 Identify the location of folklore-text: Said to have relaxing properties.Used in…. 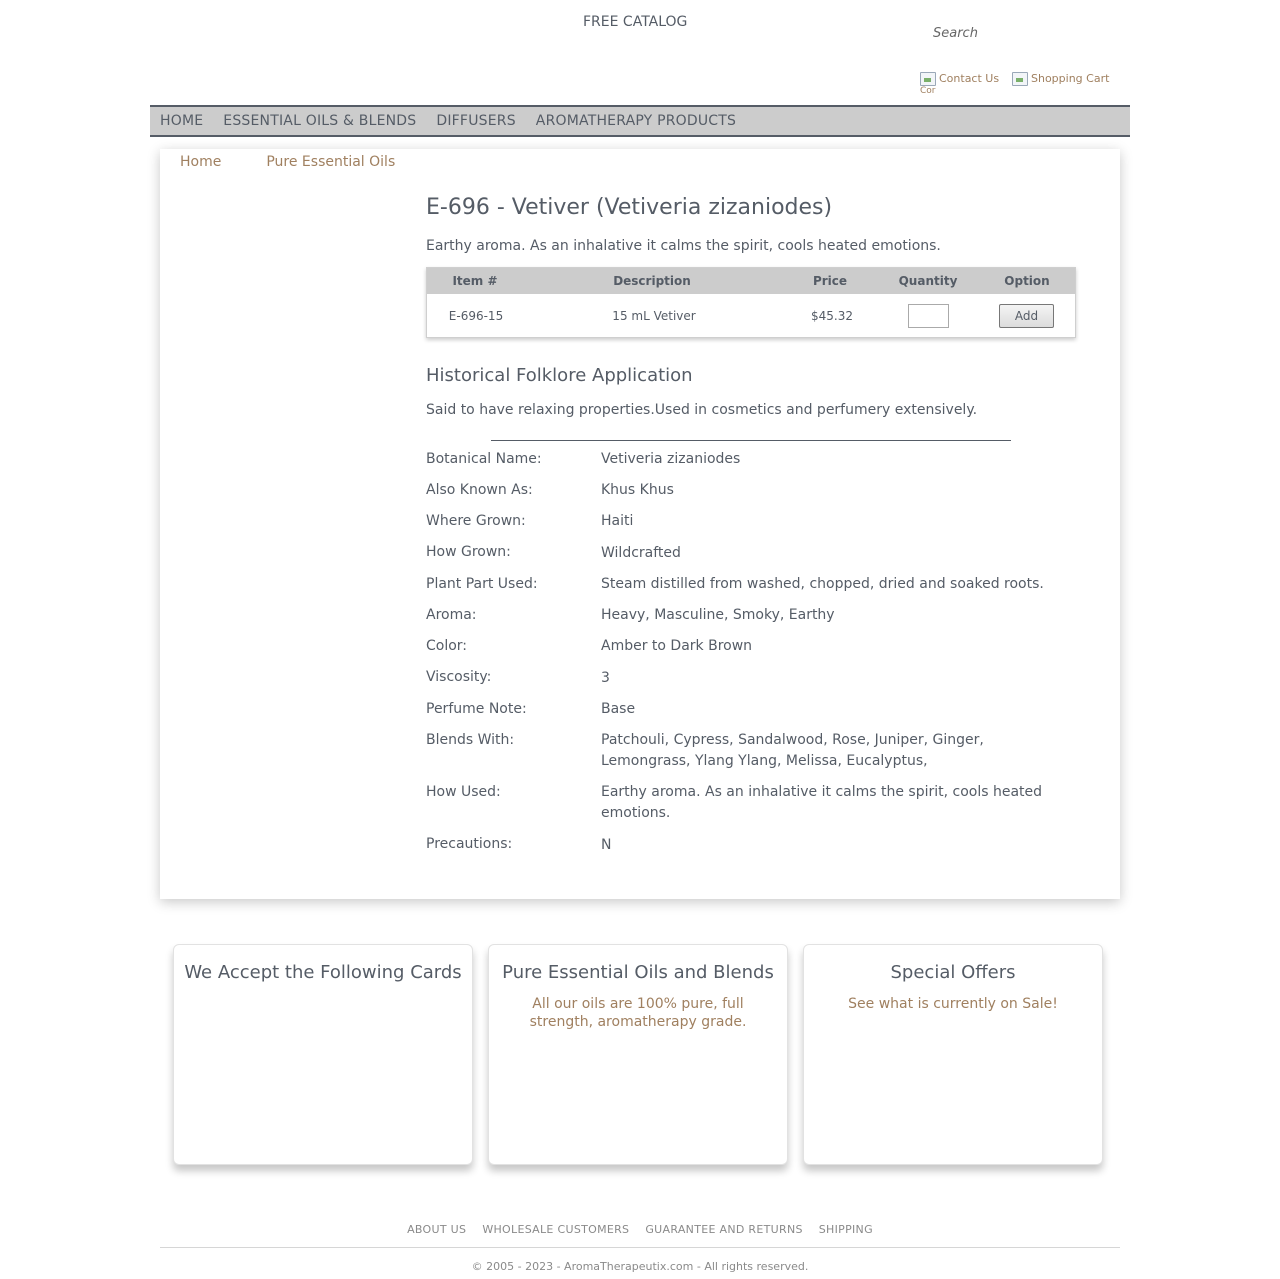
(702, 410).